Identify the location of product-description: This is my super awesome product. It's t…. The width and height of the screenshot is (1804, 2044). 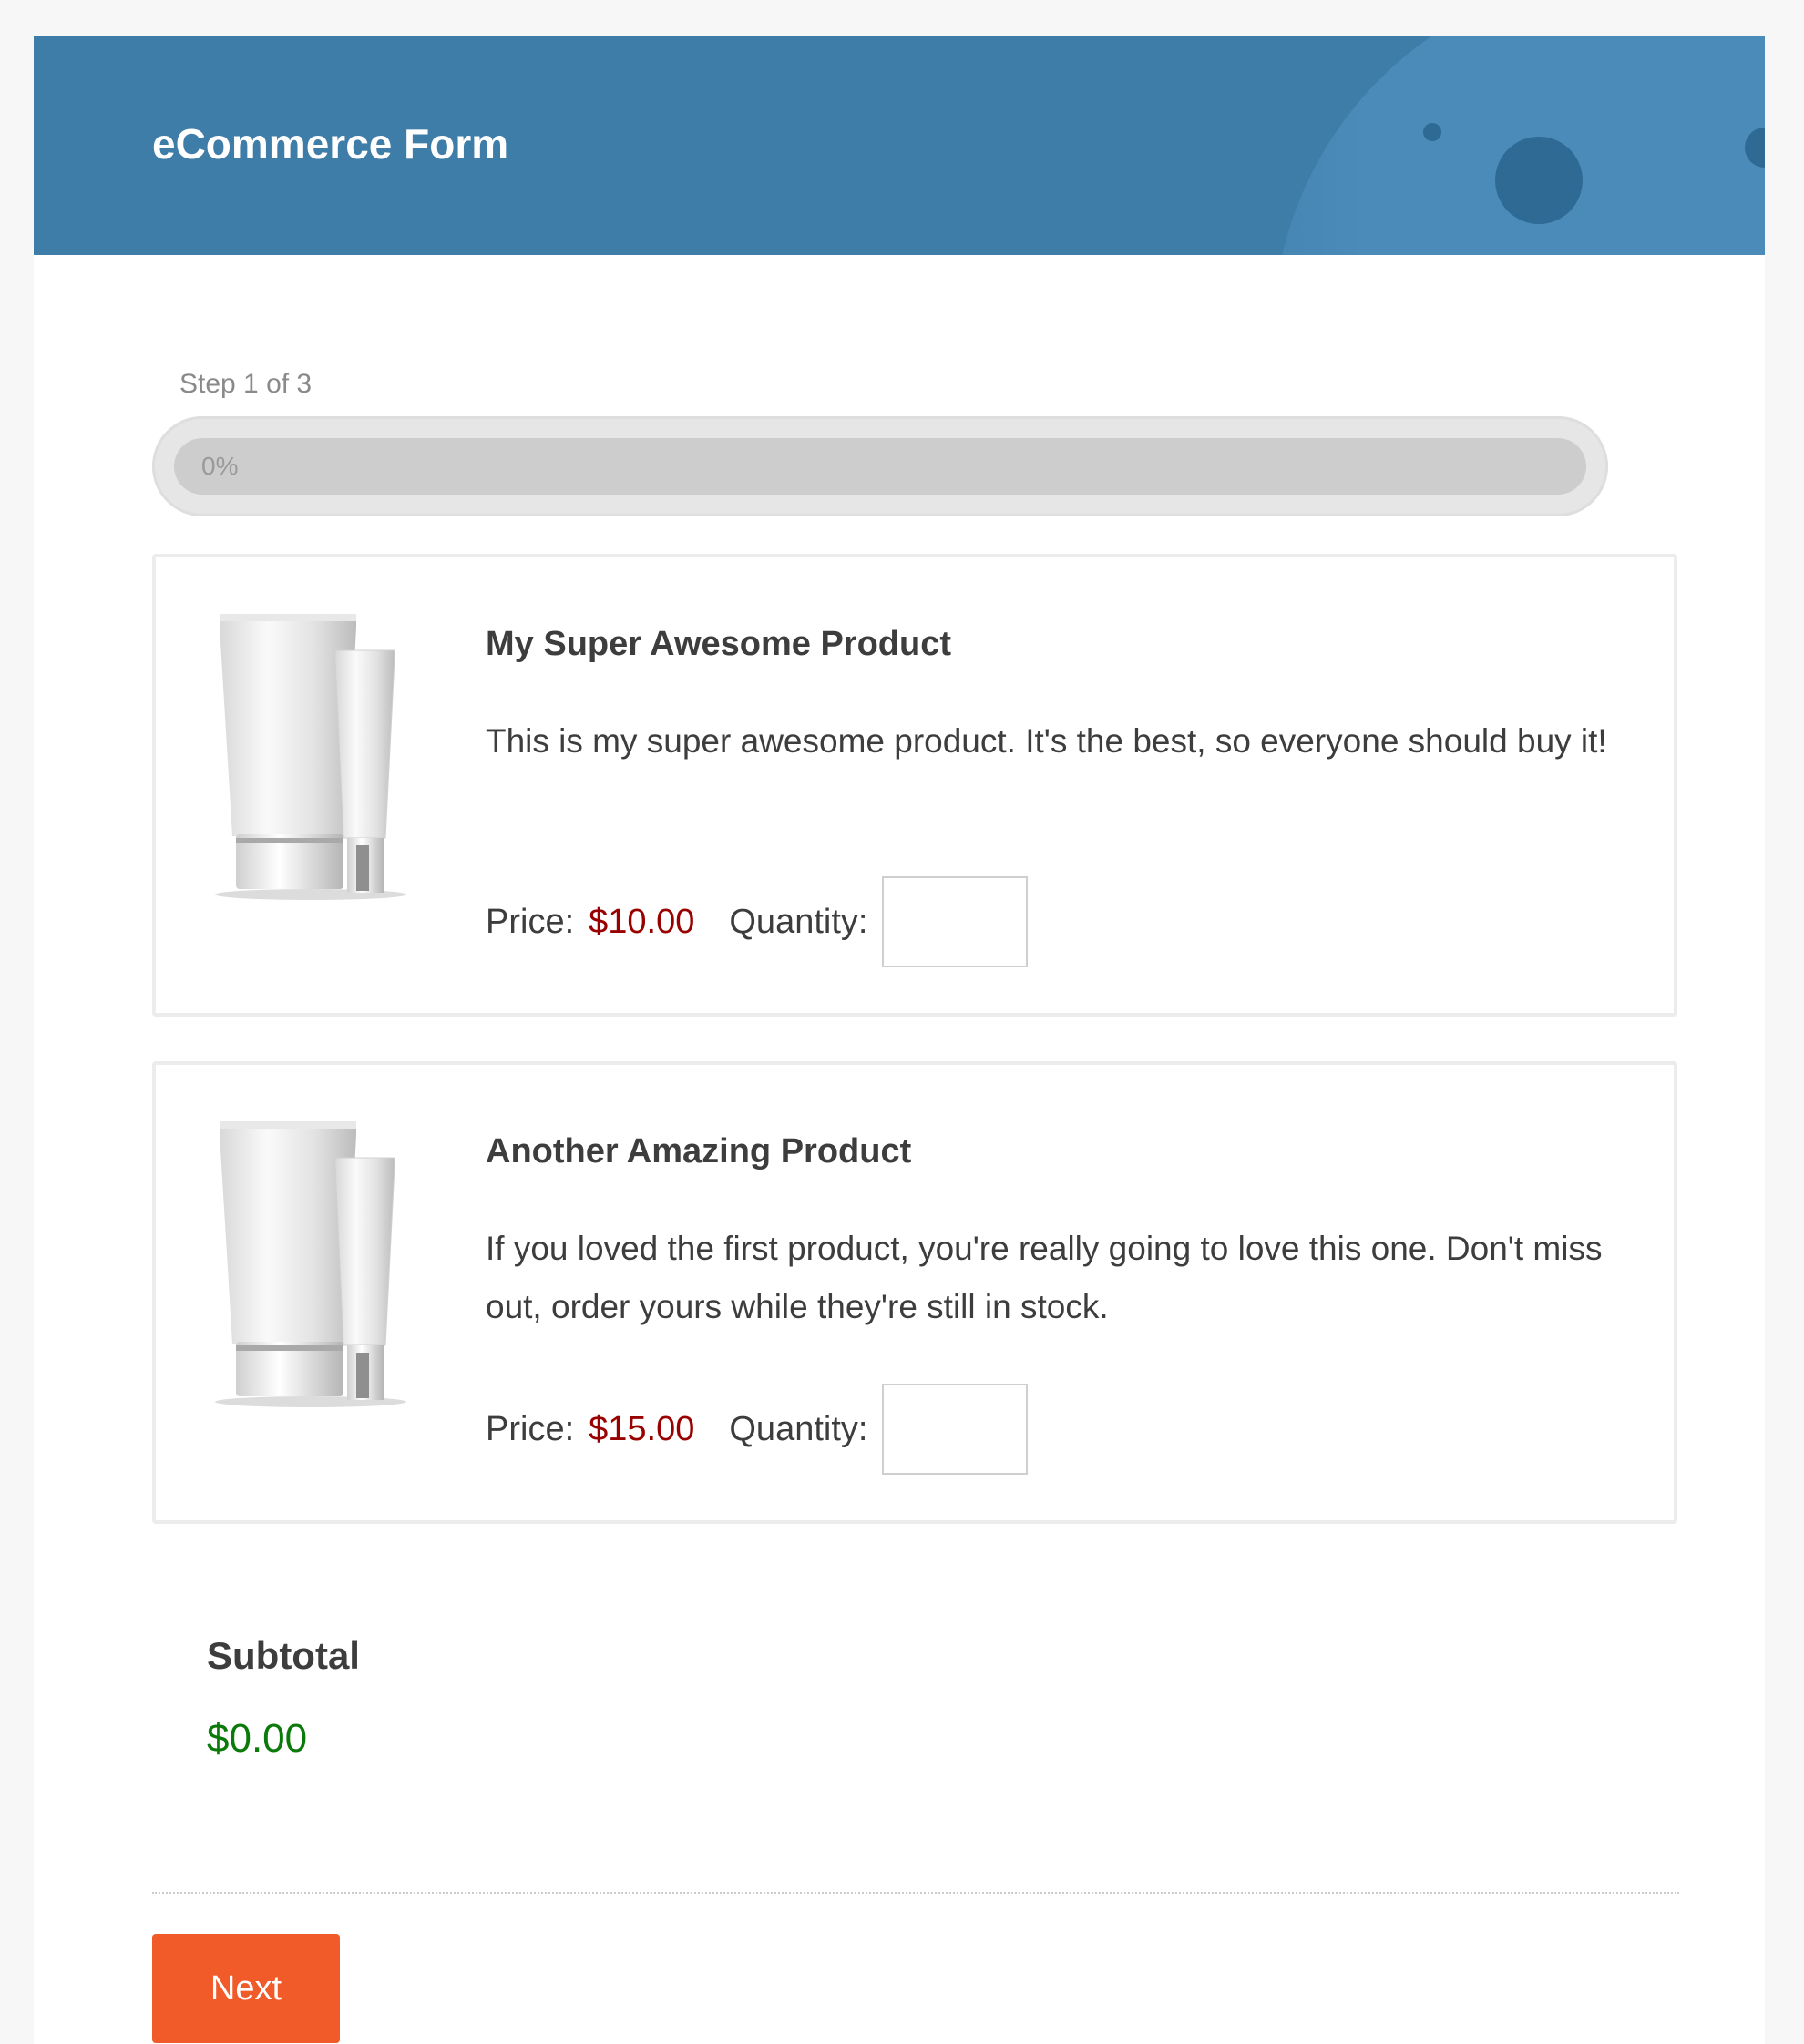
(1046, 741).